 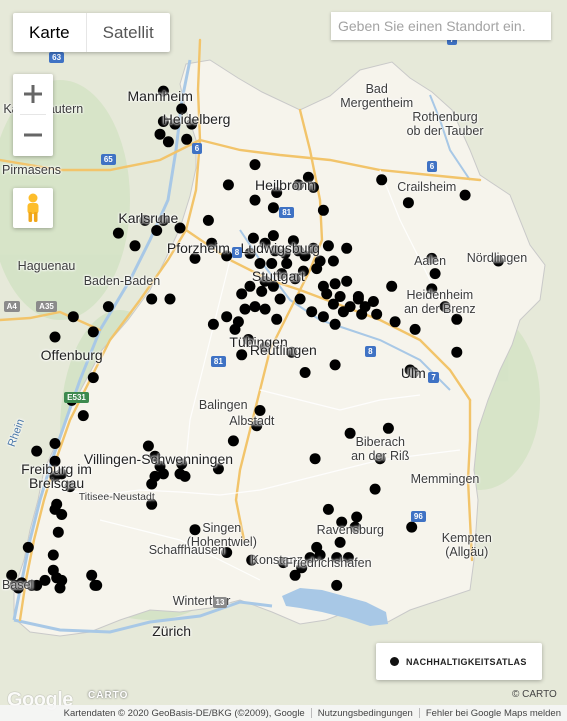 I want to click on zoom-out-button, so click(x=33, y=135).